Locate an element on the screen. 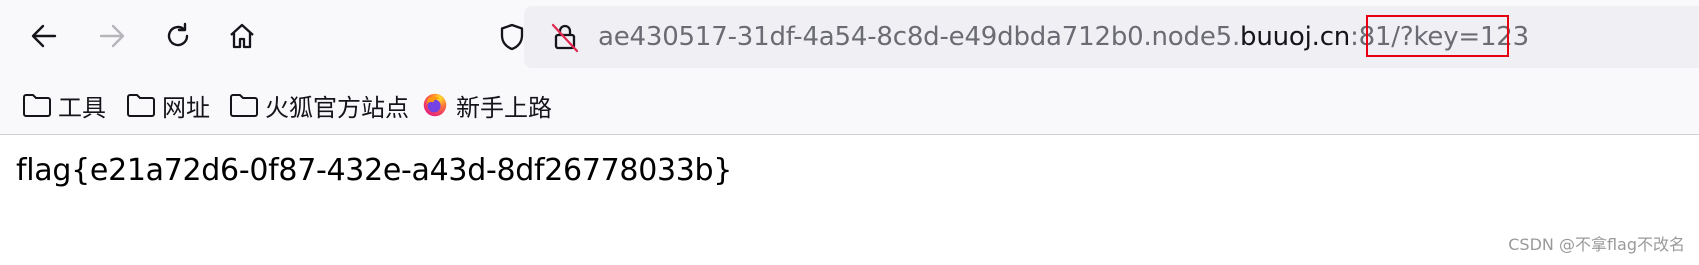 This screenshot has width=1699, height=265. bookmark-folder-tools: 工具 is located at coordinates (64, 105).